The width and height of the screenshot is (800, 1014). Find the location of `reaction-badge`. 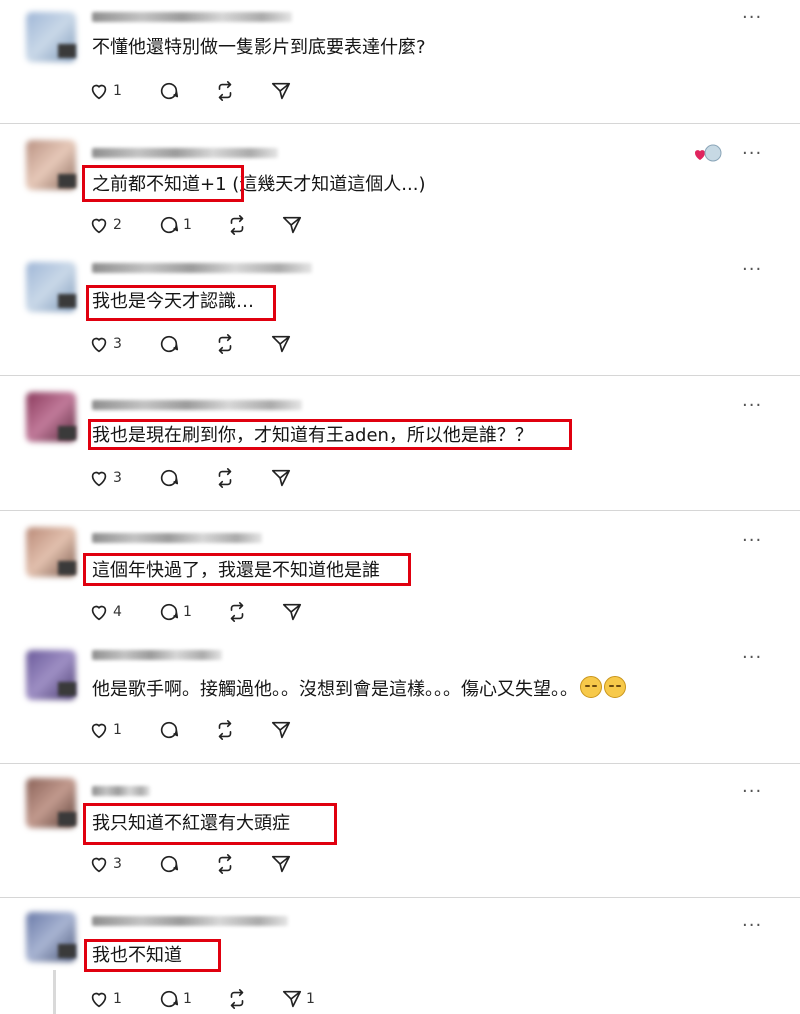

reaction-badge is located at coordinates (709, 154).